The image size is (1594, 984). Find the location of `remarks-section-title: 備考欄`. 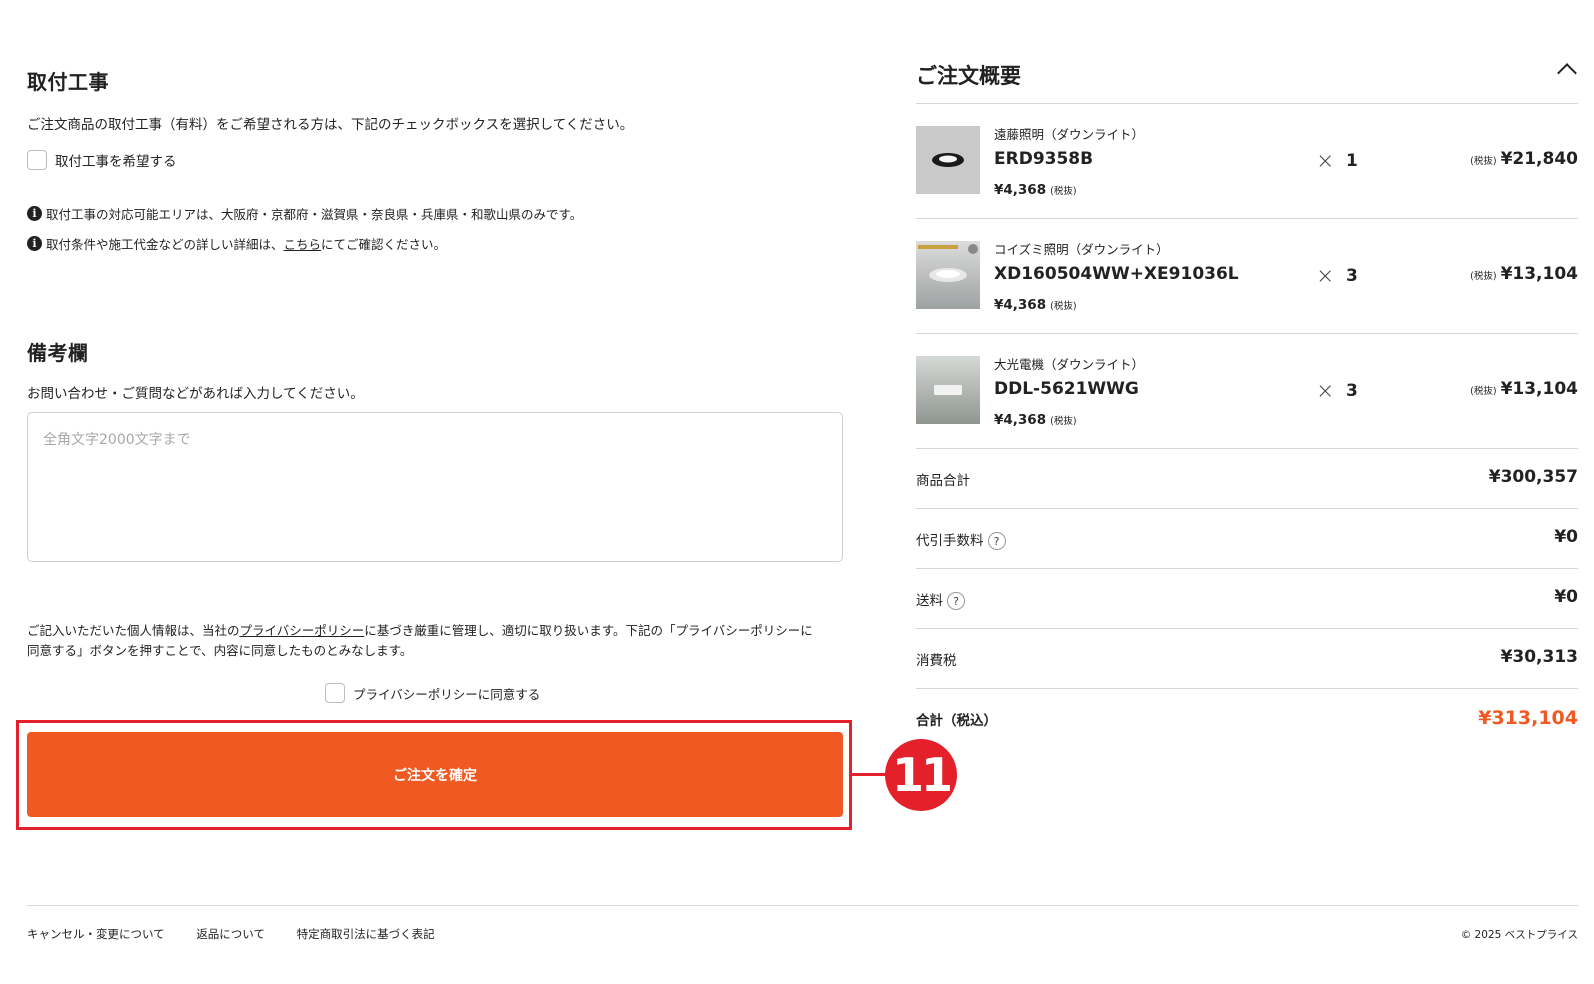

remarks-section-title: 備考欄 is located at coordinates (58, 353).